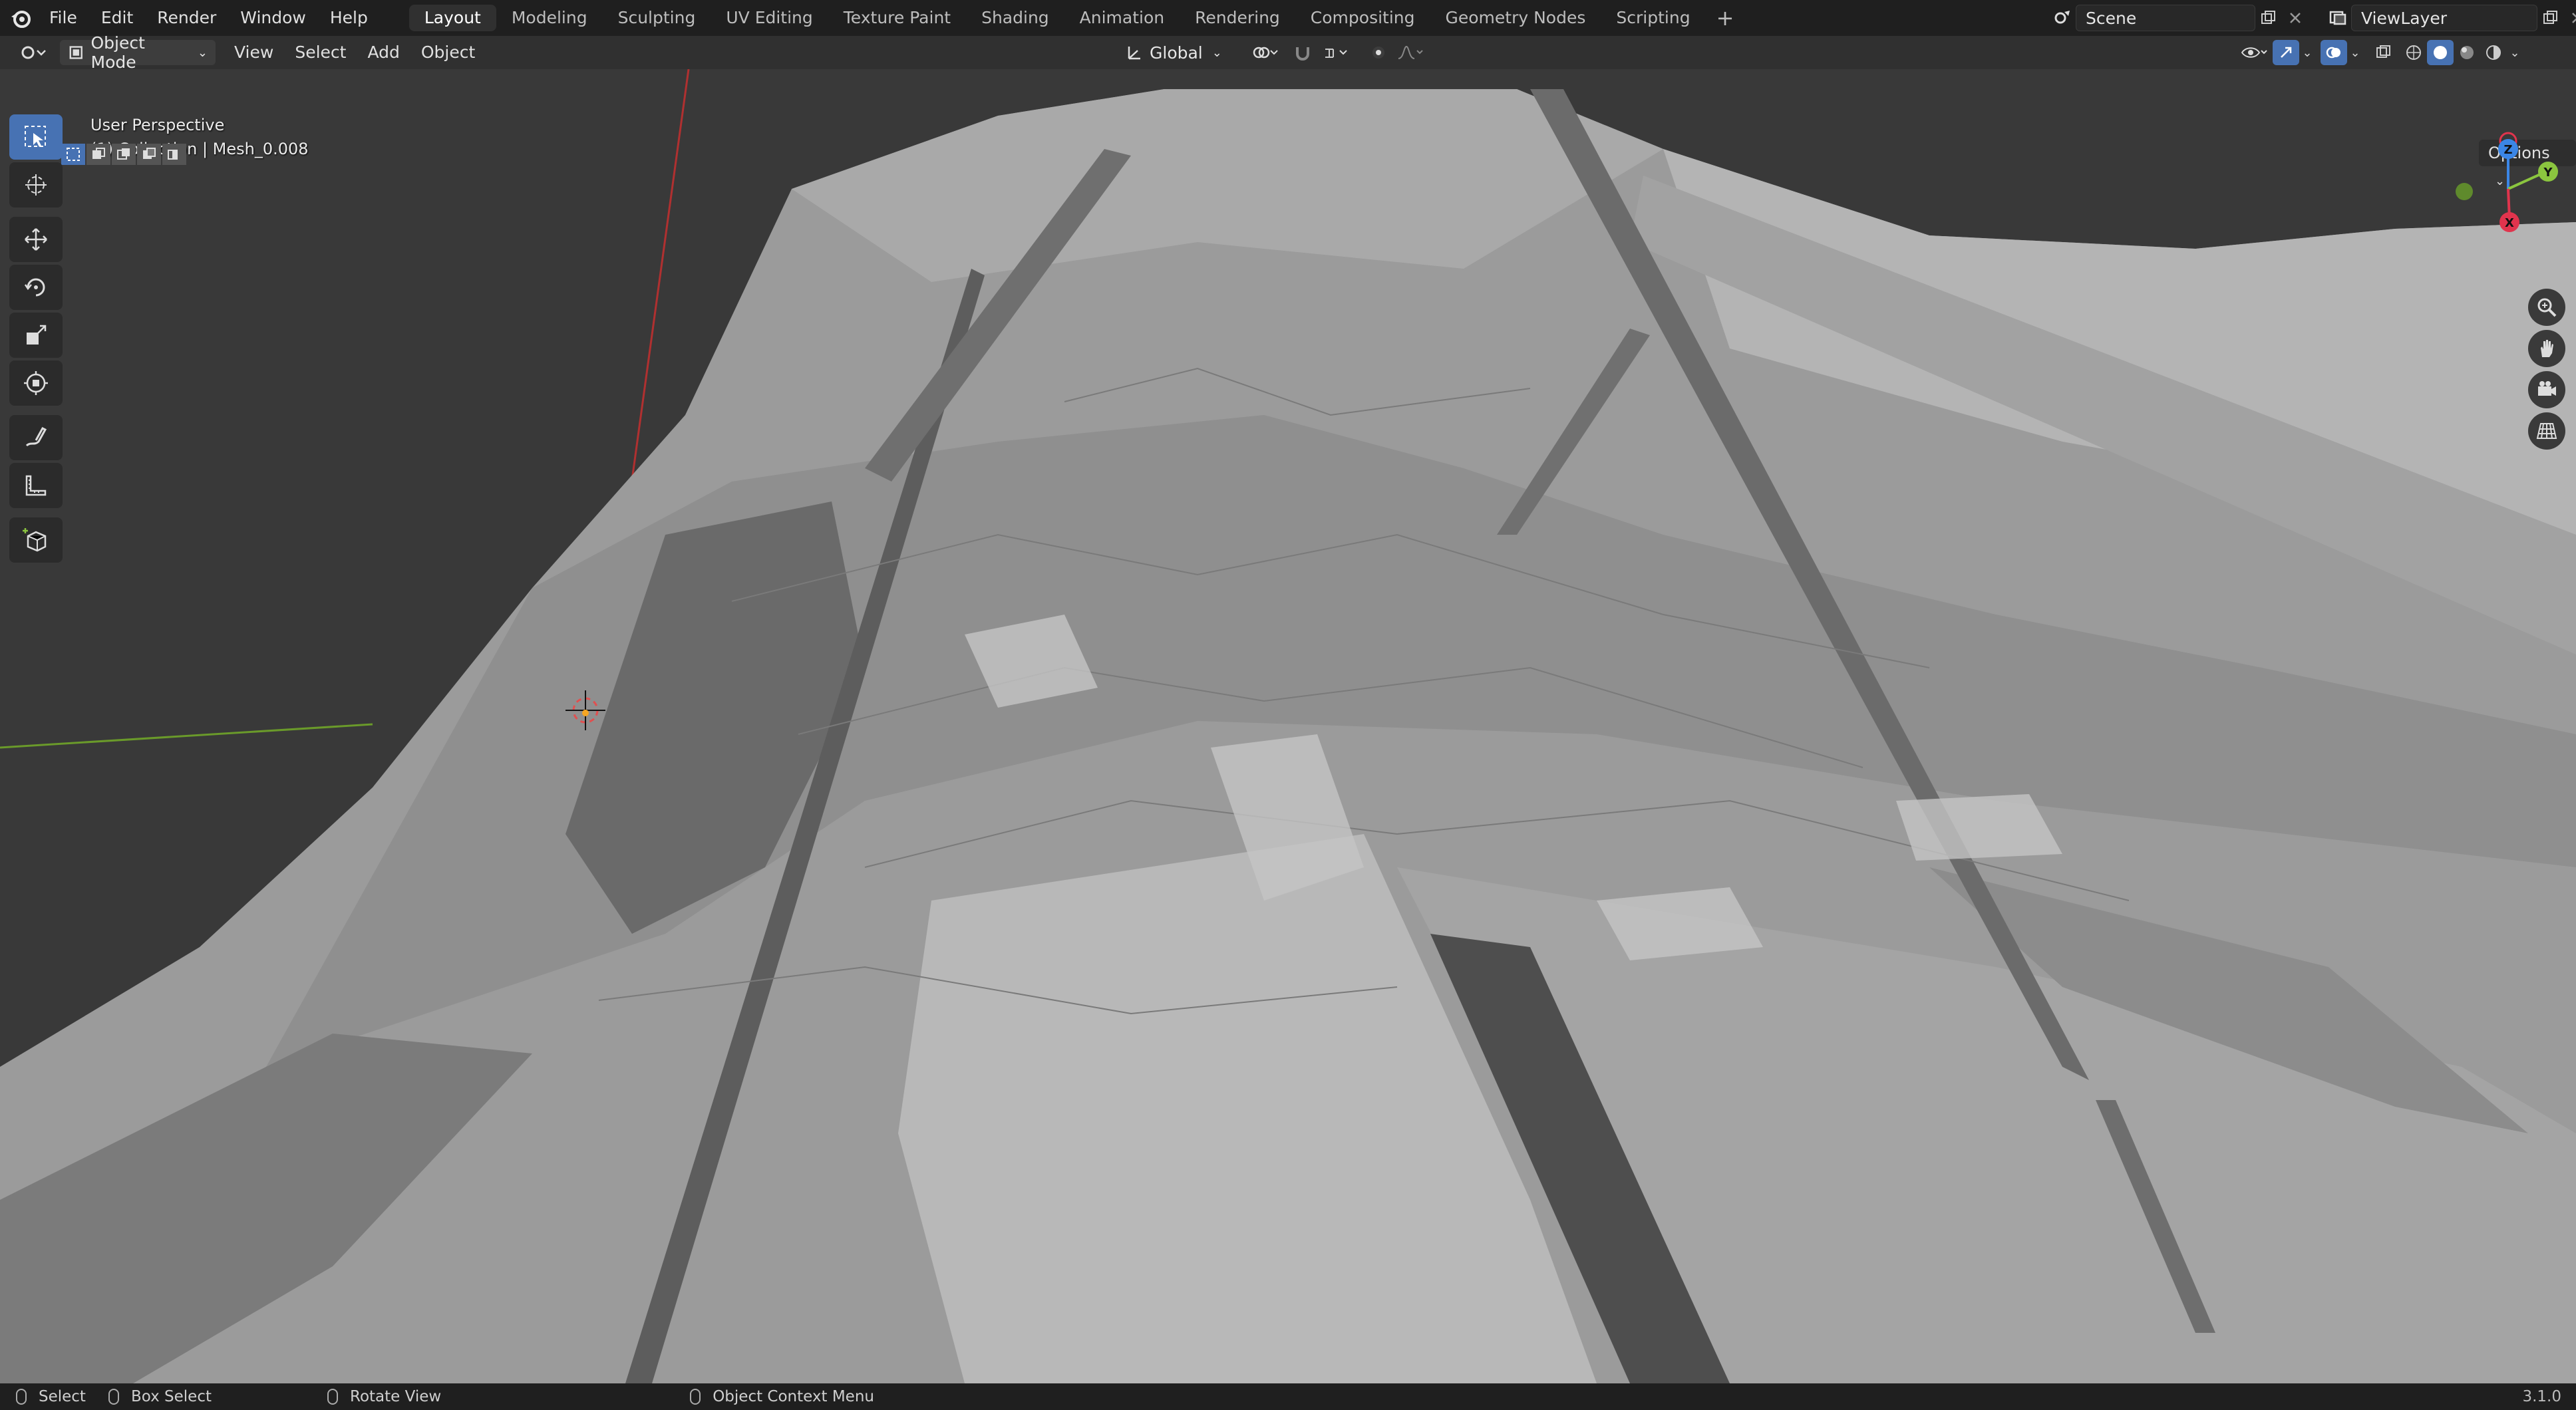 The image size is (2576, 1410). I want to click on navigation-buttons, so click(2546, 371).